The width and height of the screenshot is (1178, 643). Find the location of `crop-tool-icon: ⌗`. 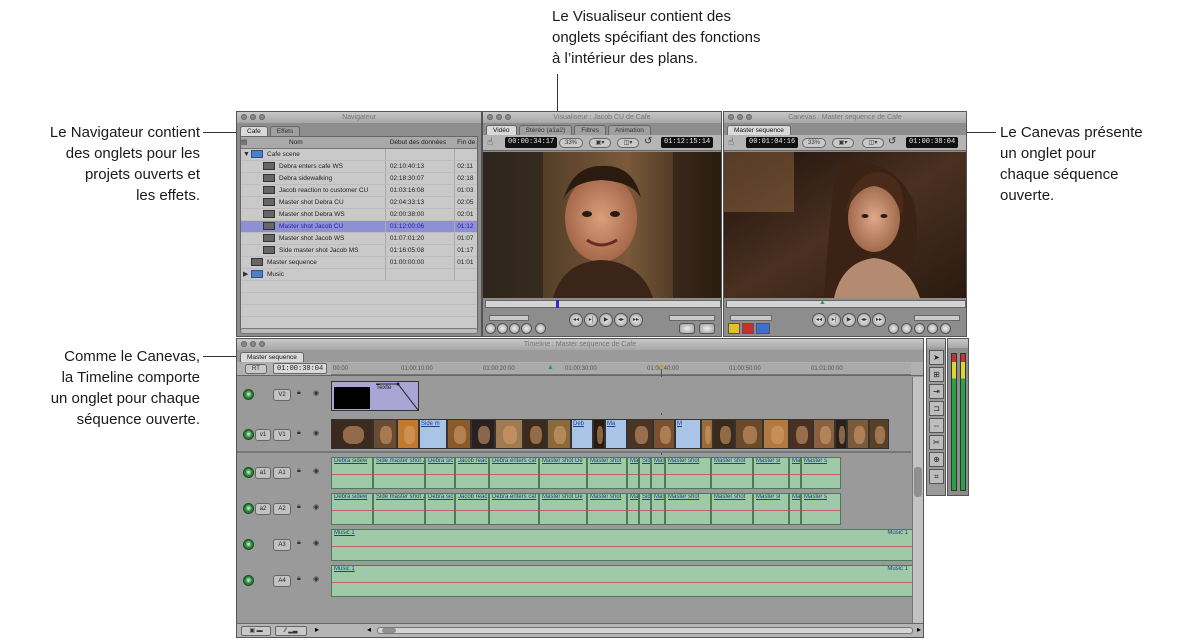

crop-tool-icon: ⌗ is located at coordinates (936, 476).